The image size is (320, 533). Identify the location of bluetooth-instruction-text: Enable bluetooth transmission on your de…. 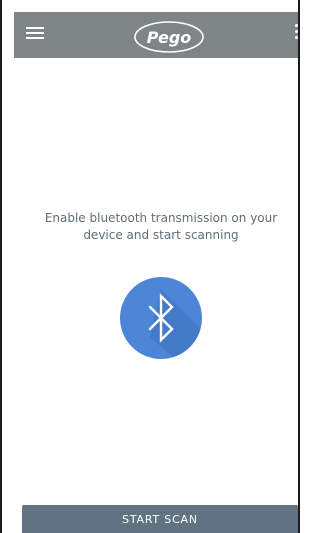
(161, 226).